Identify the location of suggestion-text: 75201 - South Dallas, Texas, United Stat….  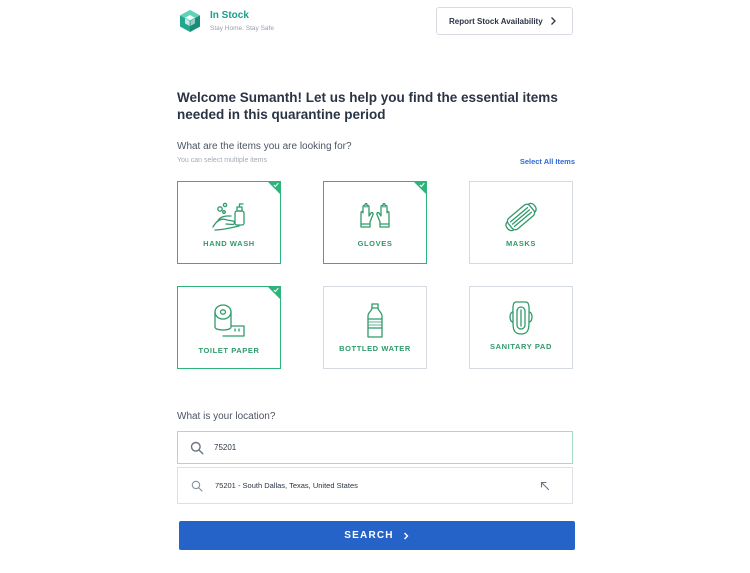
(286, 485).